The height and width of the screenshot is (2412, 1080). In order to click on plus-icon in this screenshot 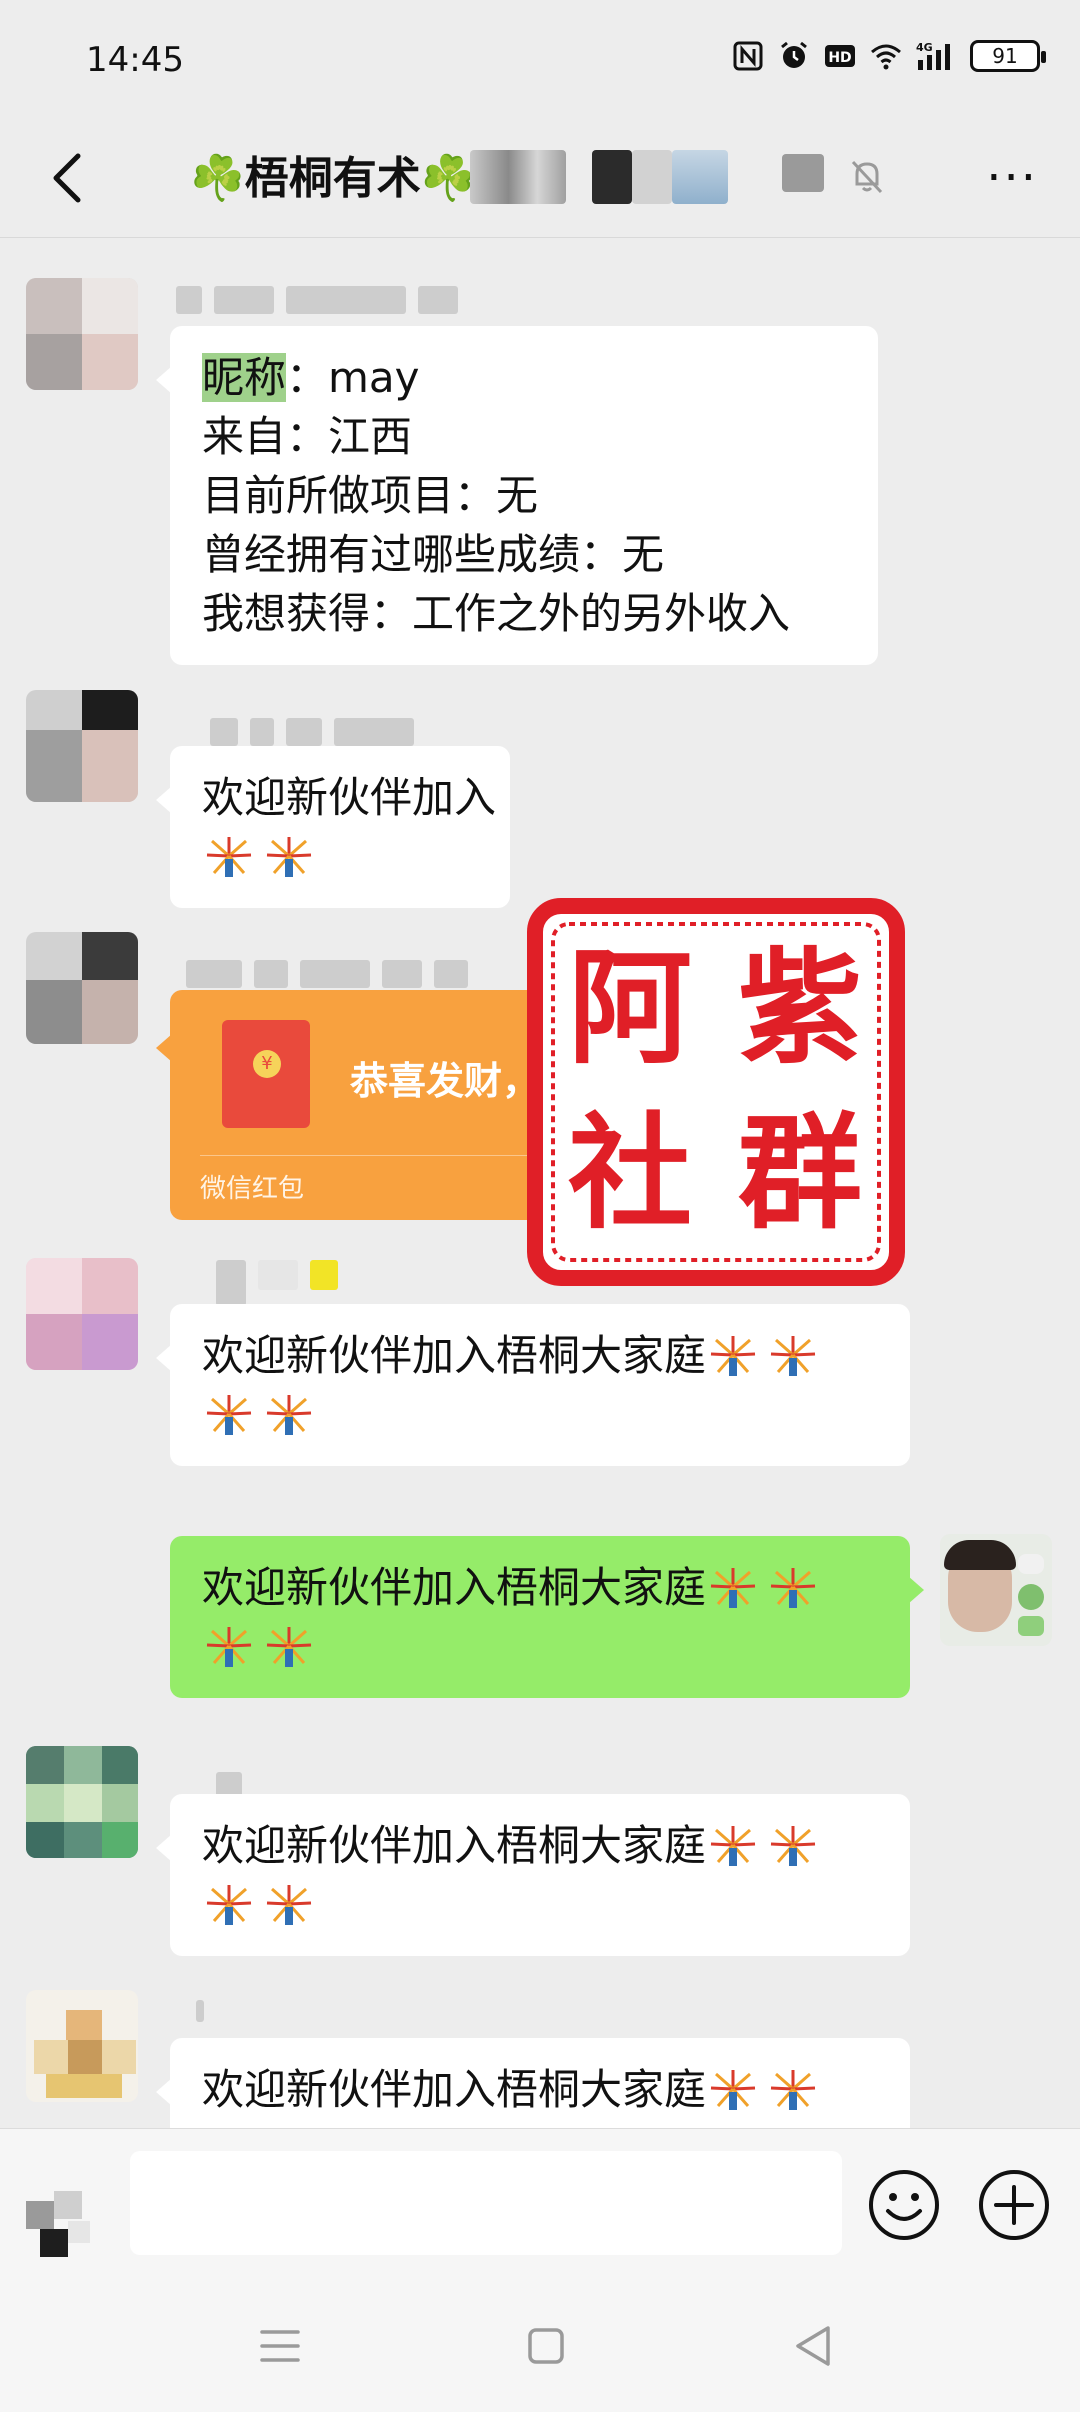, I will do `click(1014, 2205)`.